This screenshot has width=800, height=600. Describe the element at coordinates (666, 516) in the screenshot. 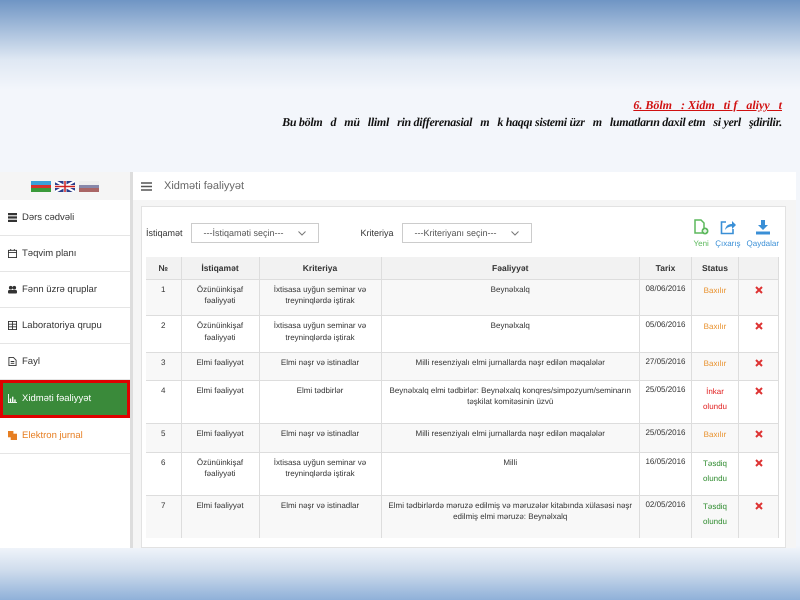

I see `table-cell: 02/05/2016` at that location.